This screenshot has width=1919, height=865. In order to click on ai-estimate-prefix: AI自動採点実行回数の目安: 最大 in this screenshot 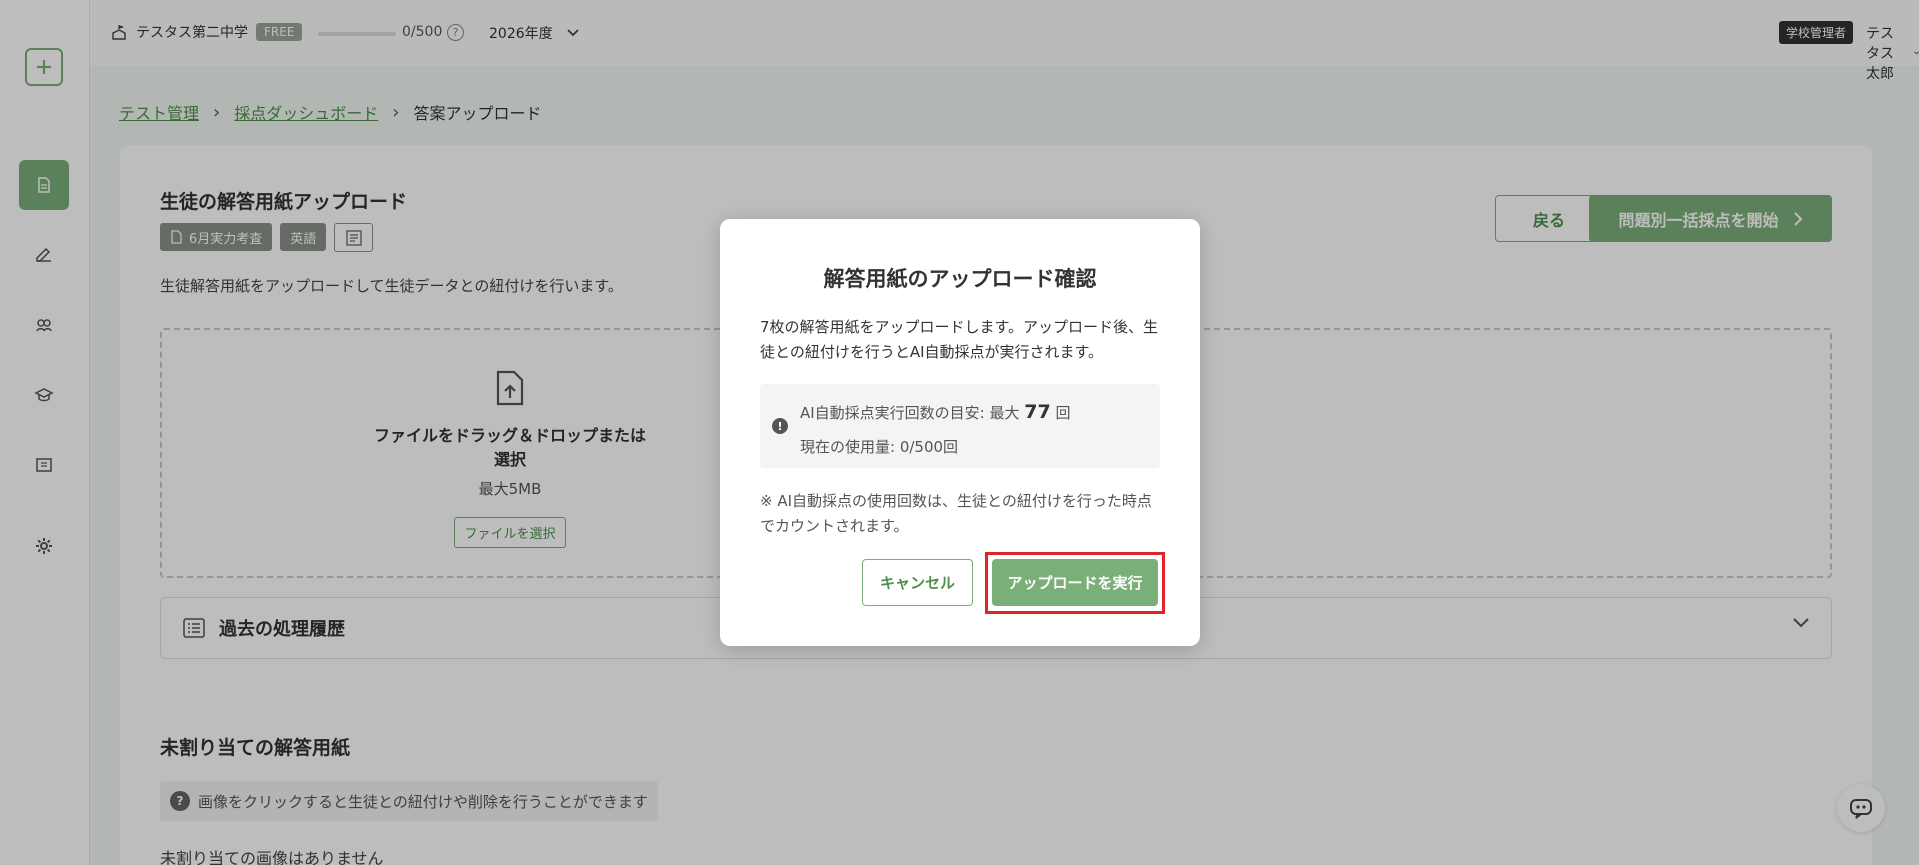, I will do `click(910, 413)`.